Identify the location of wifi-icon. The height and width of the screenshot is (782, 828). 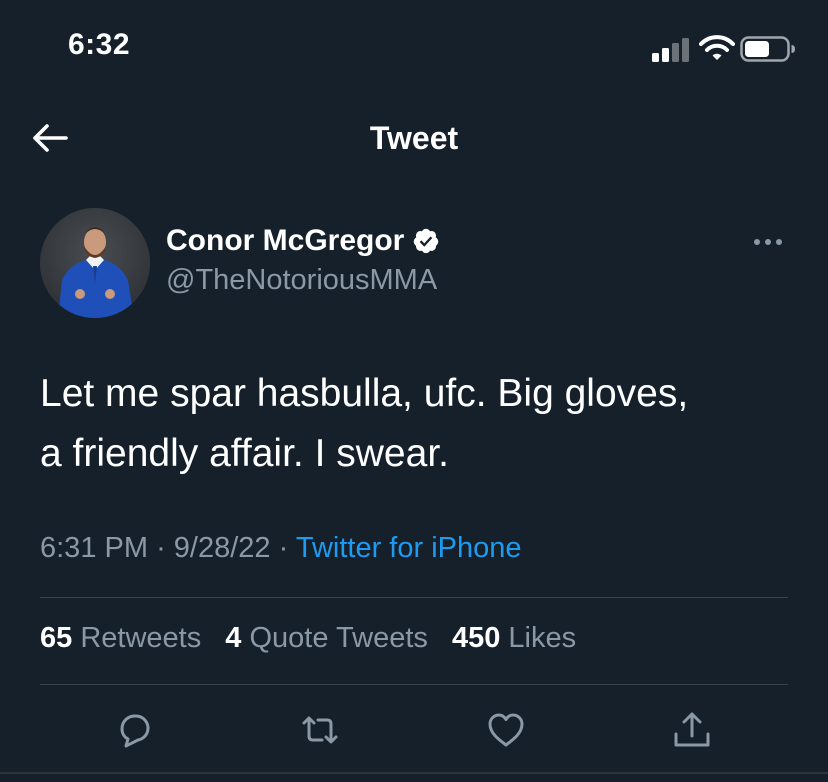
(717, 47).